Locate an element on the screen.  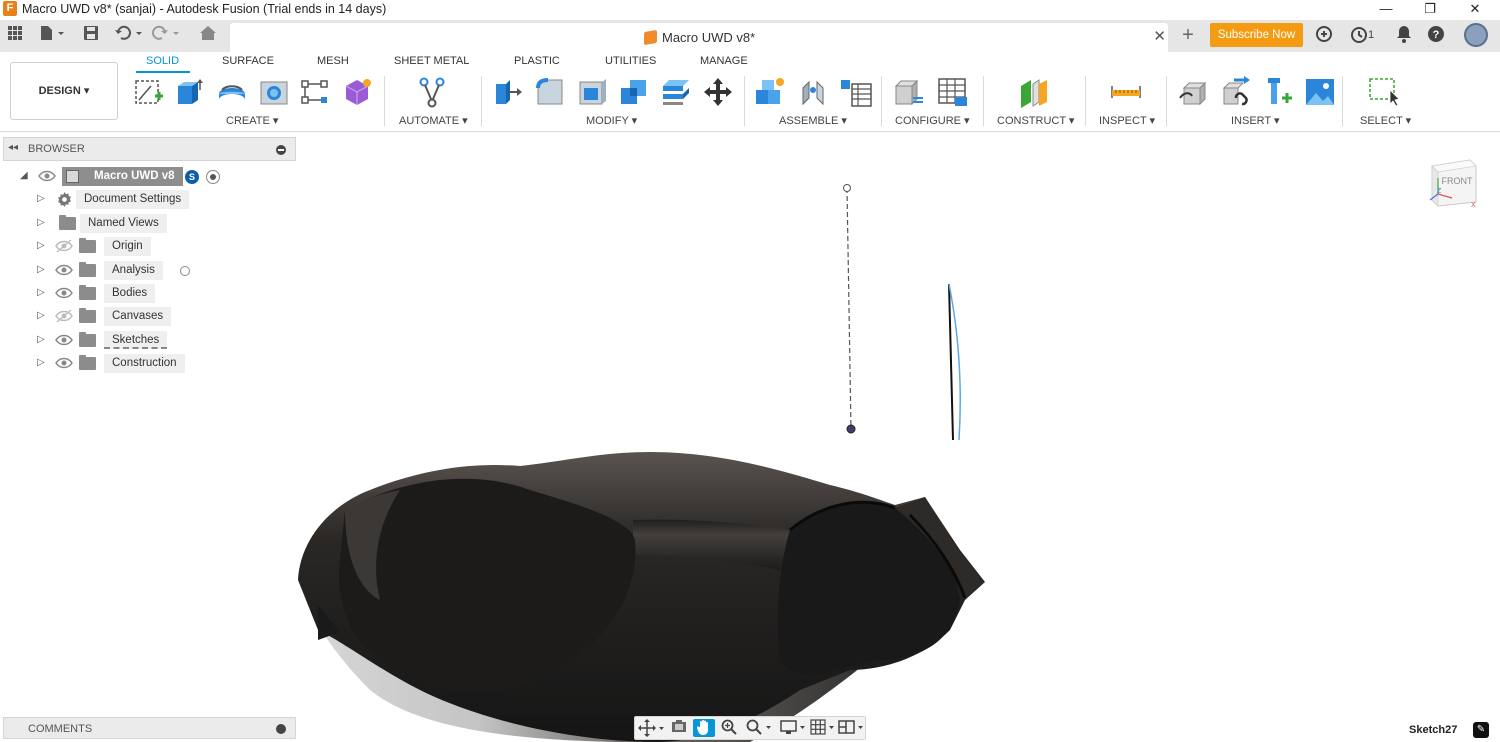
browser-item-document-settings: ▷ Document Settings is located at coordinates (117, 199).